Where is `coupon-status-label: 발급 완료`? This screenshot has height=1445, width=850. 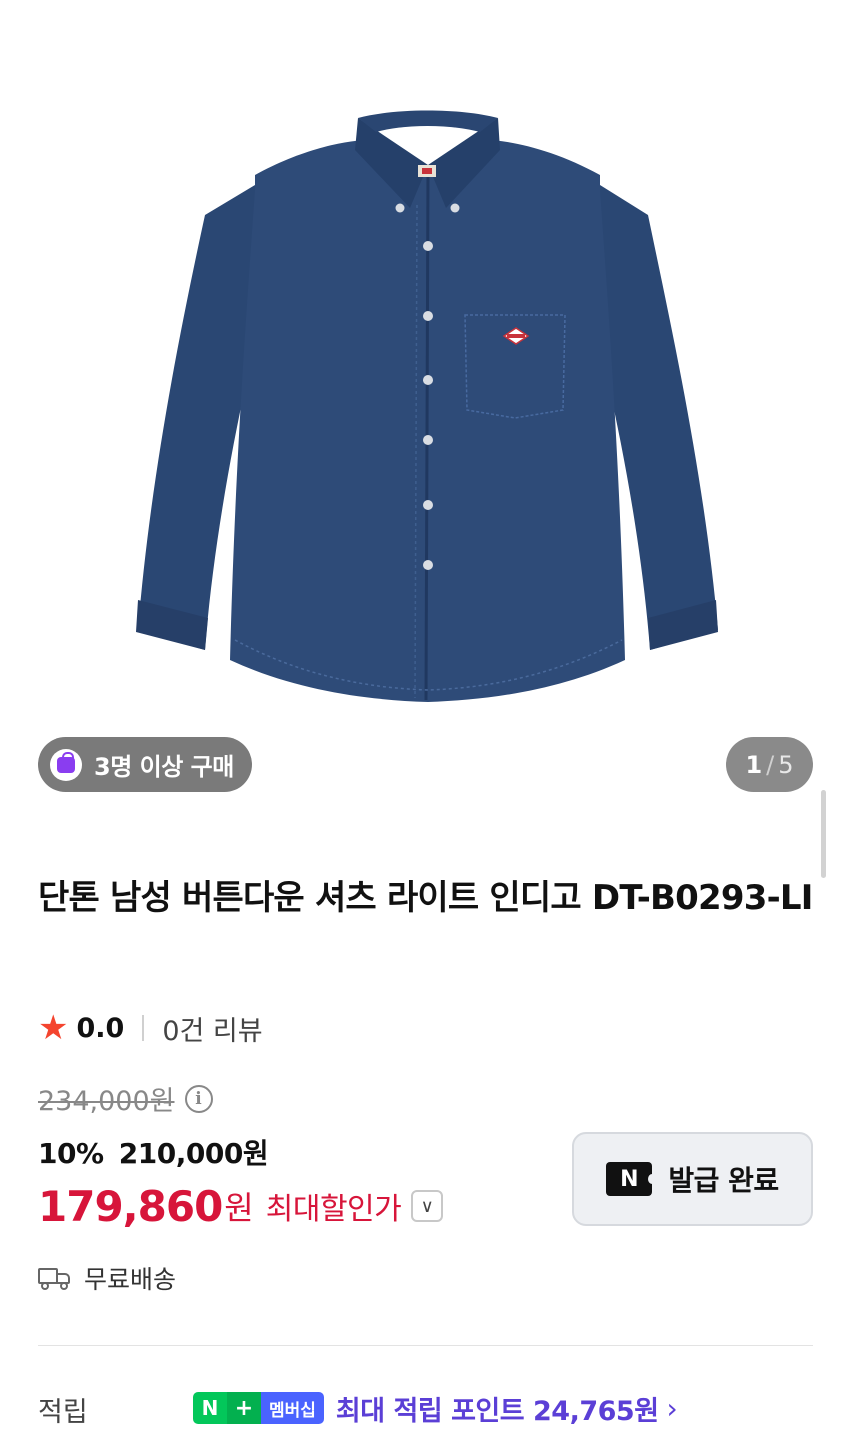
coupon-status-label: 발급 완료 is located at coordinates (723, 1180).